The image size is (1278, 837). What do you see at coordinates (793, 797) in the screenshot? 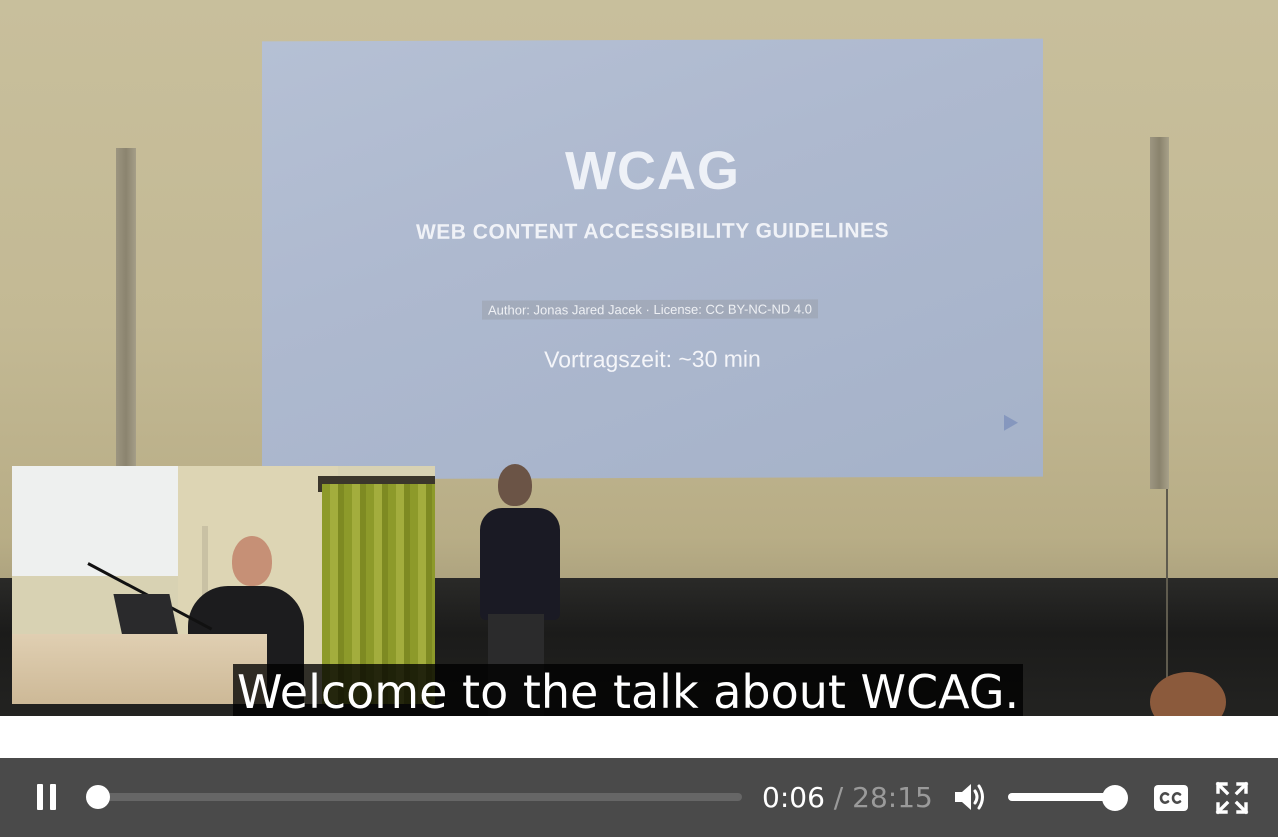
I see `current-time: 0:06` at bounding box center [793, 797].